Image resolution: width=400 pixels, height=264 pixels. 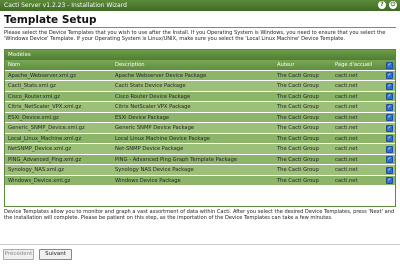 What do you see at coordinates (195, 65) in the screenshot?
I see `column-header-description: Description` at bounding box center [195, 65].